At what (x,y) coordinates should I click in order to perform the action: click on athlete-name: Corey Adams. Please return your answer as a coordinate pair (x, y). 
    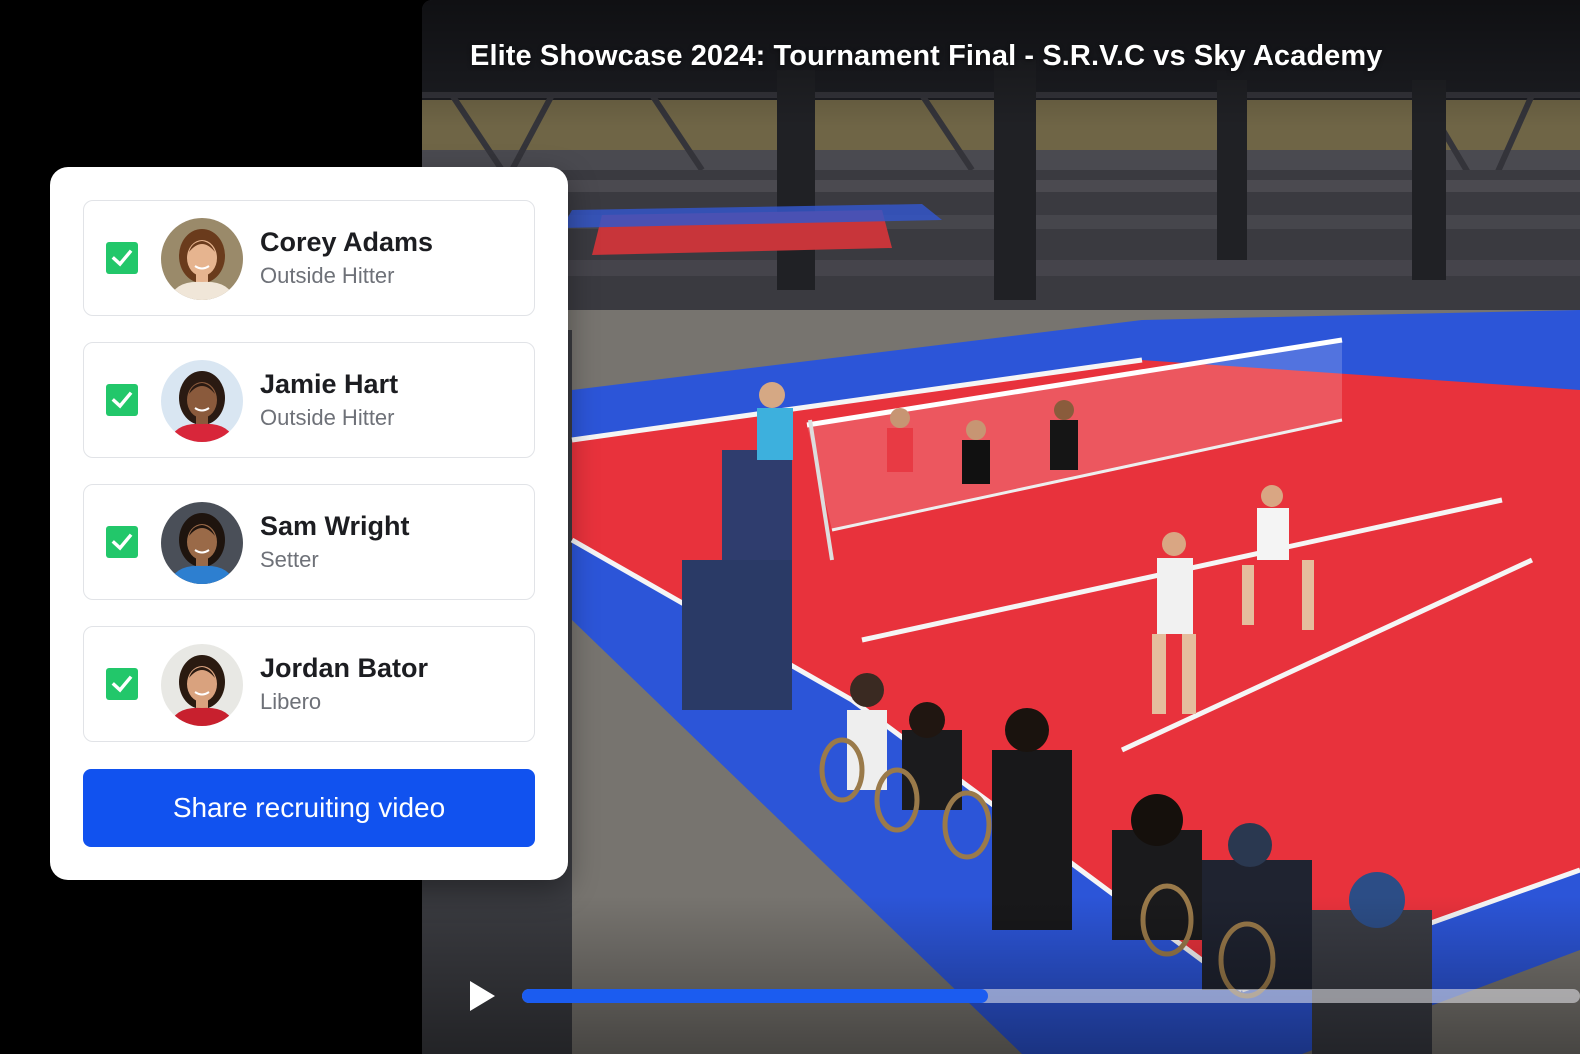
    Looking at the image, I should click on (347, 242).